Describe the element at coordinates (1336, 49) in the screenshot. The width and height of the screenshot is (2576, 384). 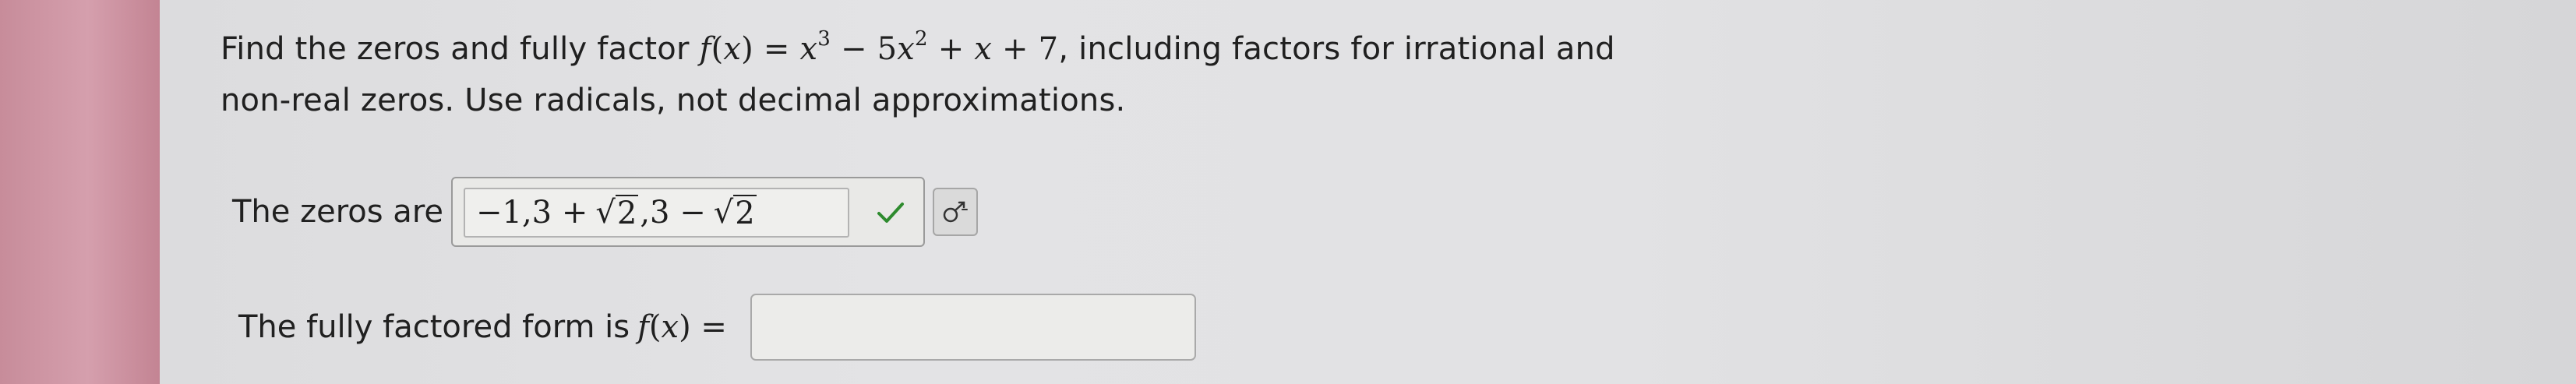
I see `question-suffix: , including factors for irrational and` at that location.